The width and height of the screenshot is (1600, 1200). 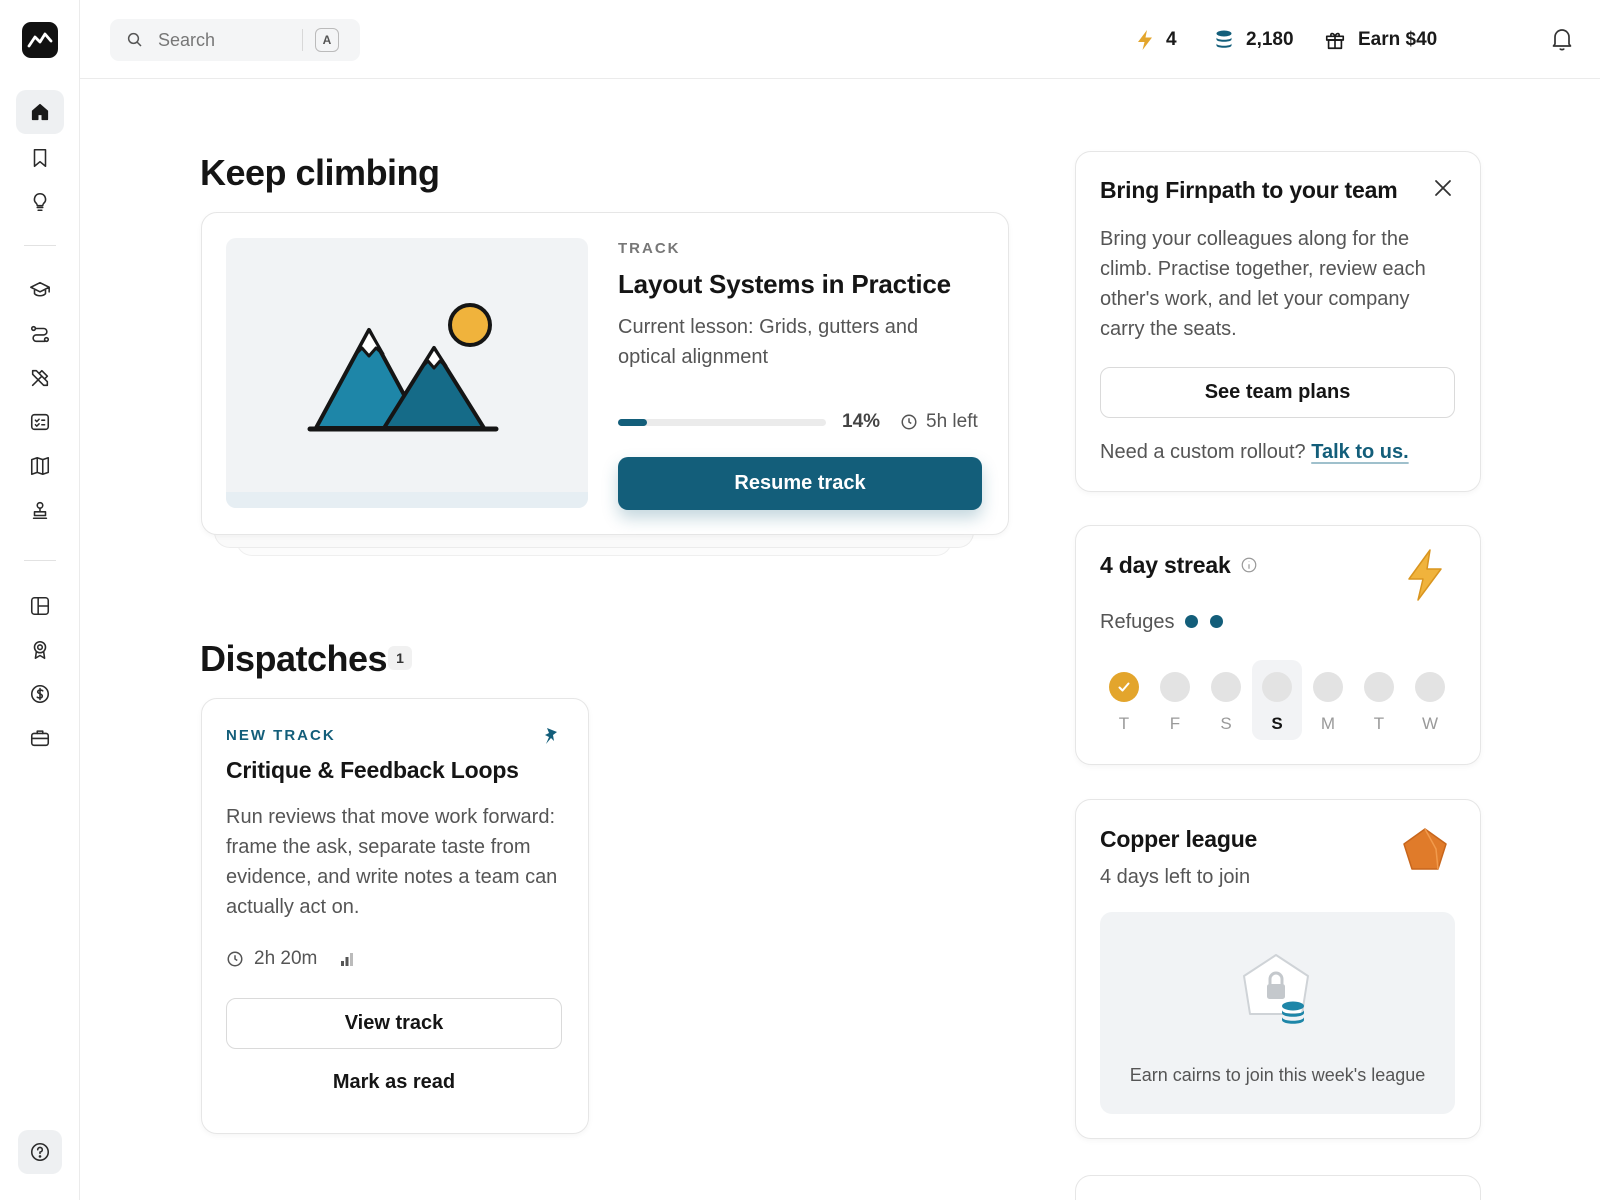 What do you see at coordinates (40, 378) in the screenshot?
I see `nav-tools` at bounding box center [40, 378].